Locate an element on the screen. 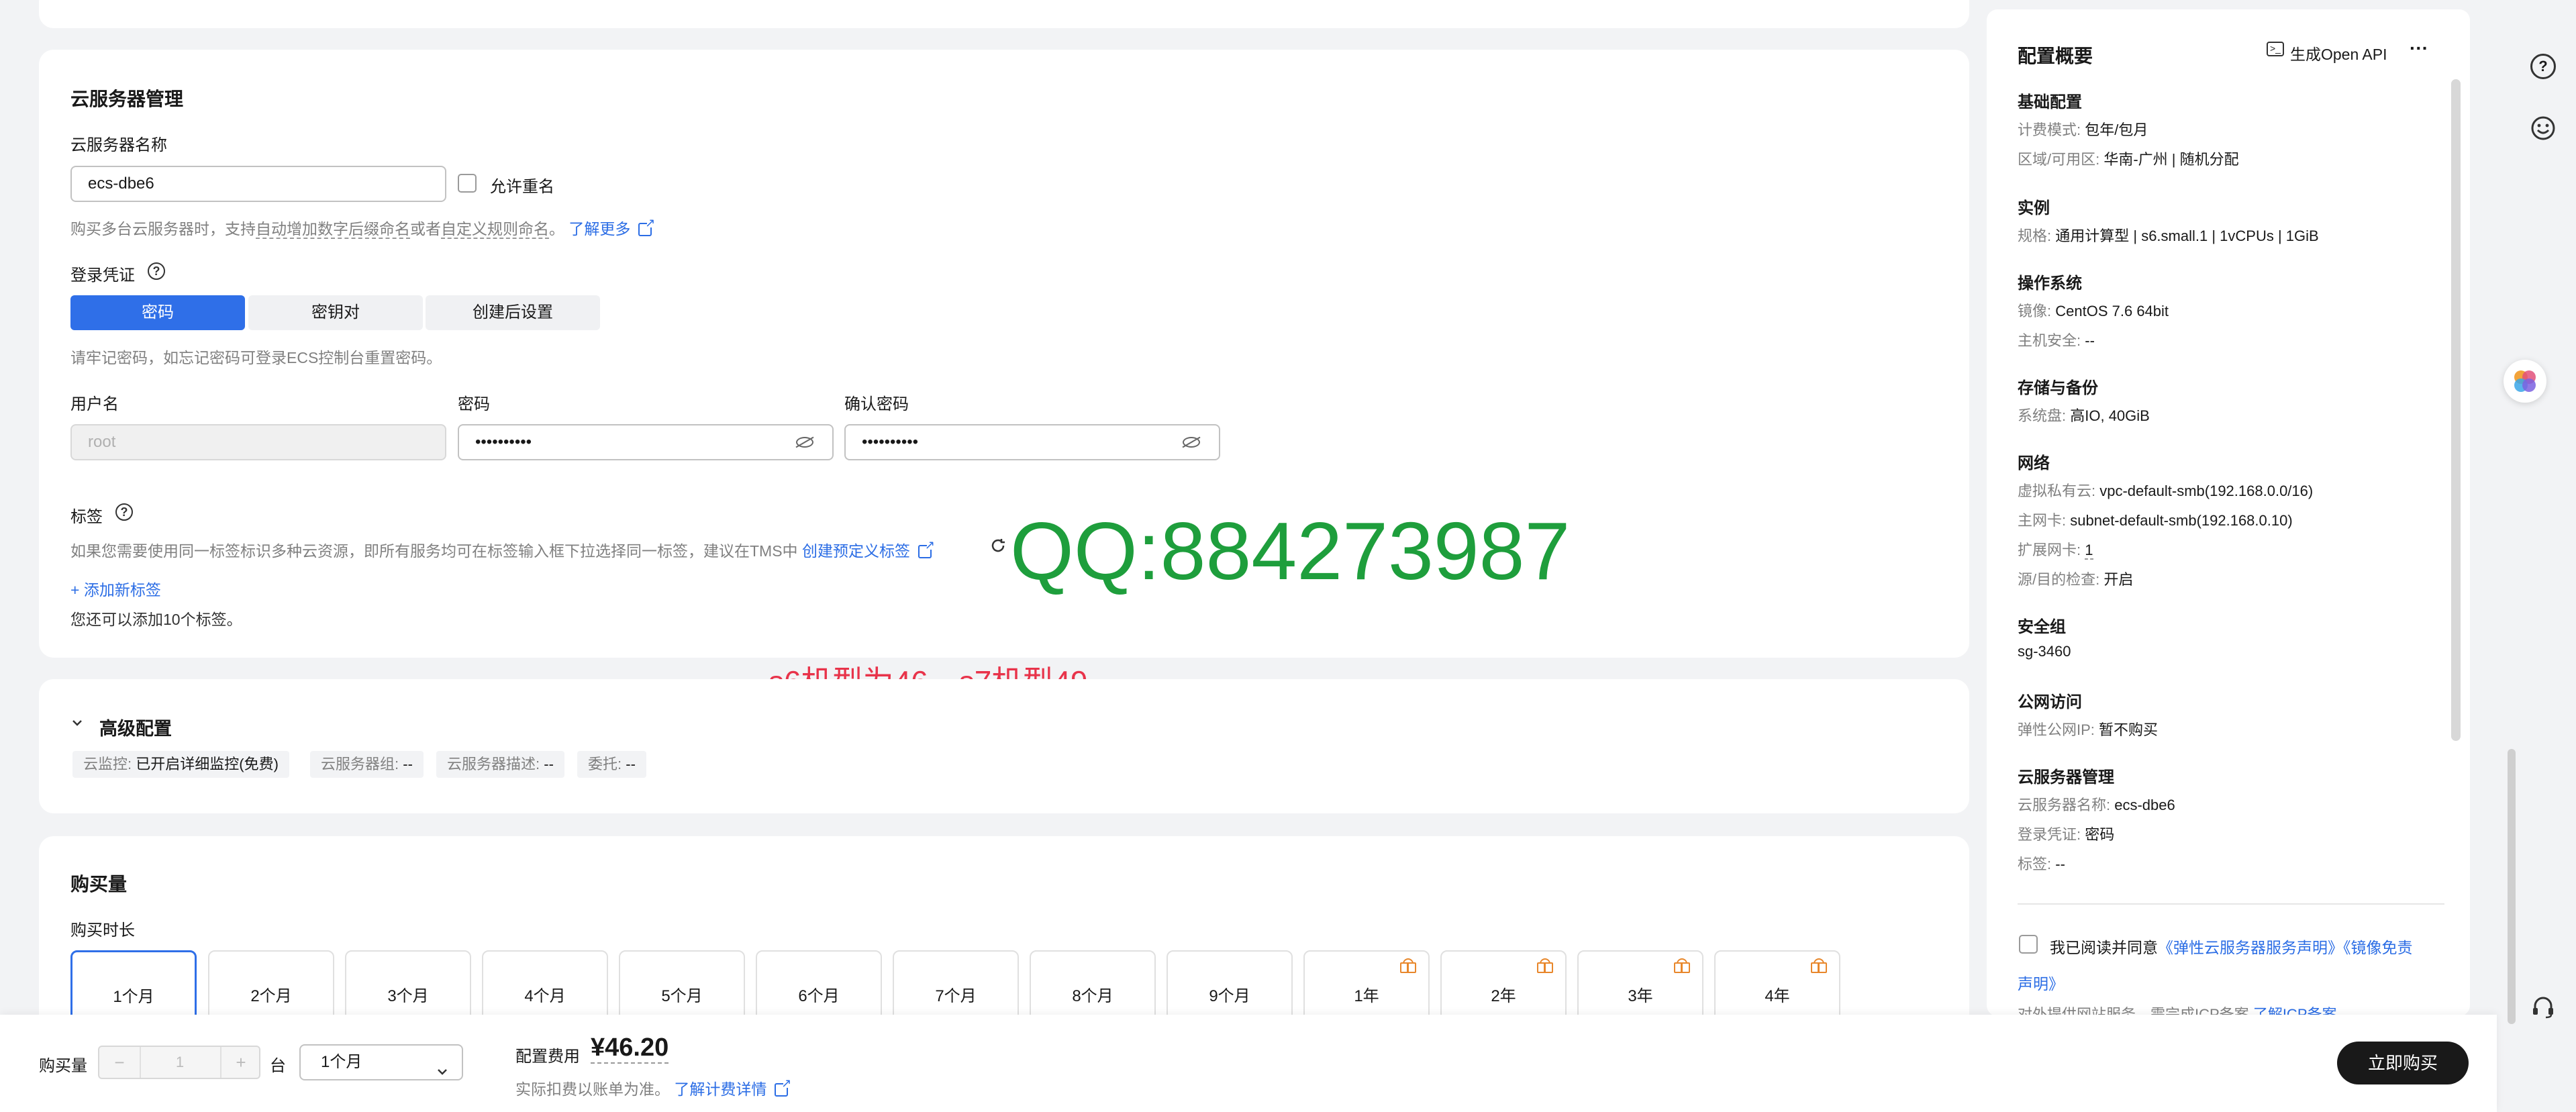  chip-server-group: 云服务器组: -- is located at coordinates (367, 764).